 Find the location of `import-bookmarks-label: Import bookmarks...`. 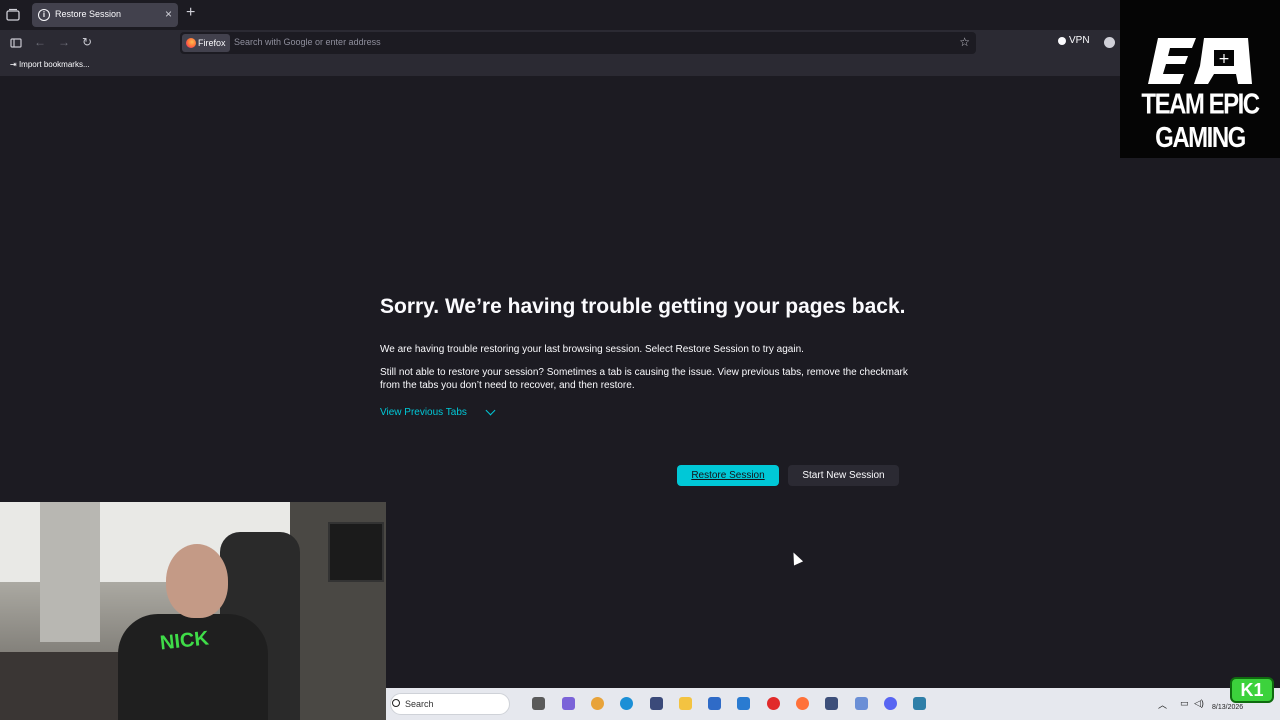

import-bookmarks-label: Import bookmarks... is located at coordinates (54, 64).